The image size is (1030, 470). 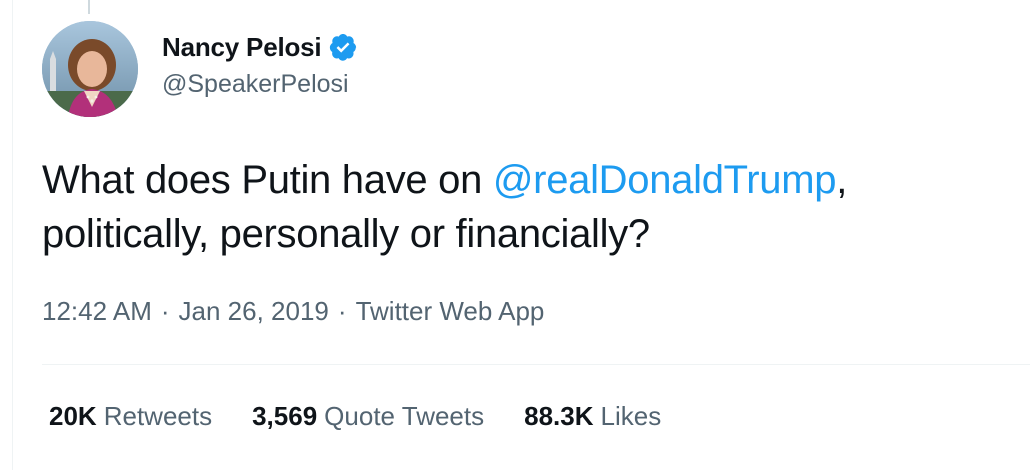 I want to click on author-handle: @SpeakerPelosi, so click(x=255, y=84).